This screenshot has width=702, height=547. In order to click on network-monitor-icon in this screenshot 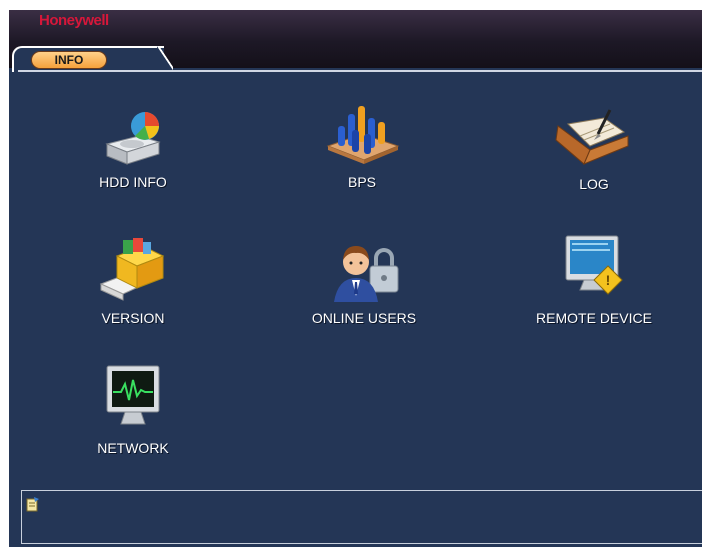, I will do `click(133, 395)`.